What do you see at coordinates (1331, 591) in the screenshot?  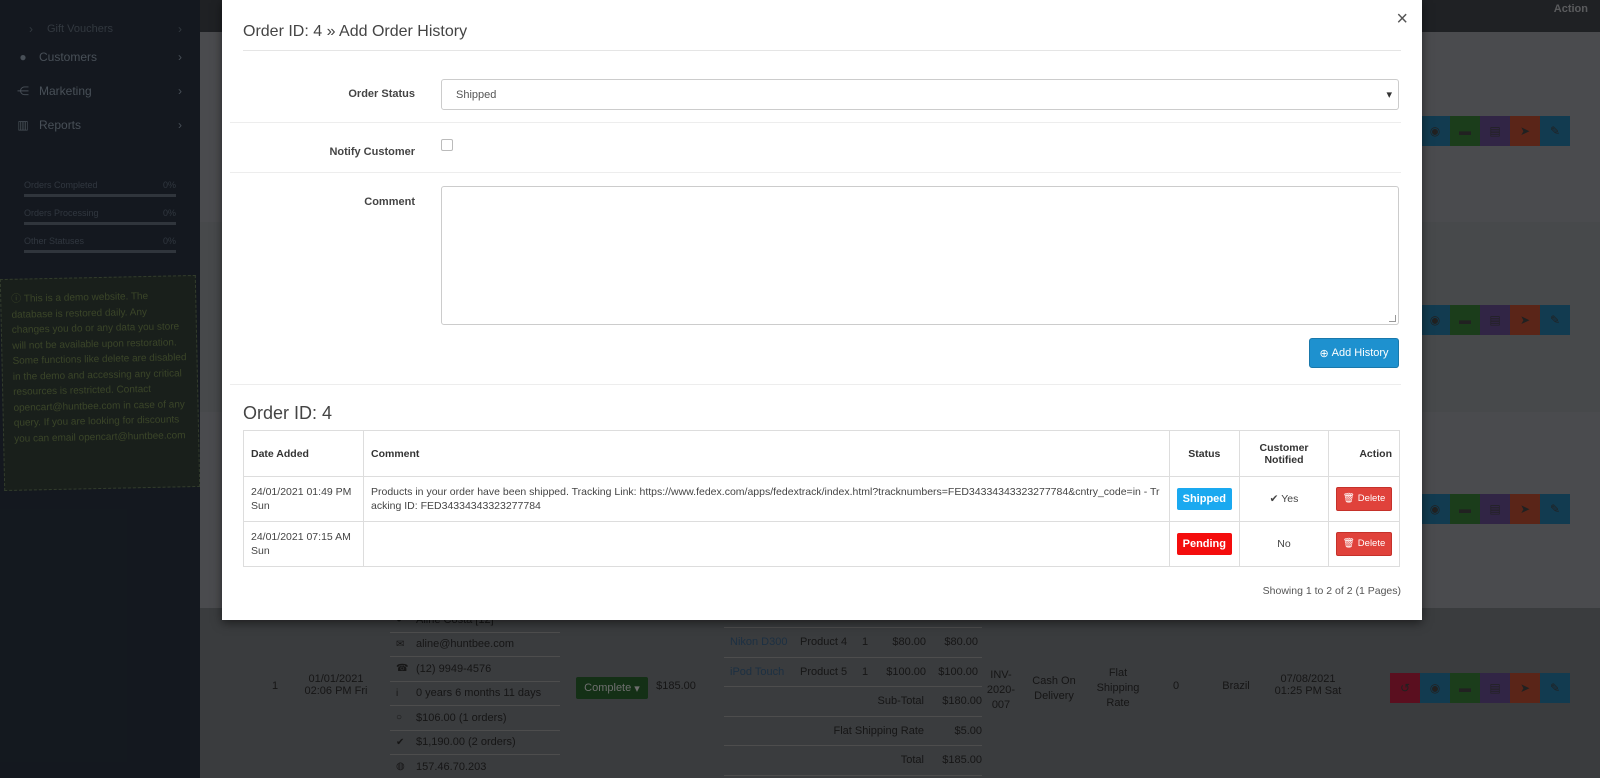 I see `pagination-summary: Showing 1 to 2 of 2 (1 Pages)` at bounding box center [1331, 591].